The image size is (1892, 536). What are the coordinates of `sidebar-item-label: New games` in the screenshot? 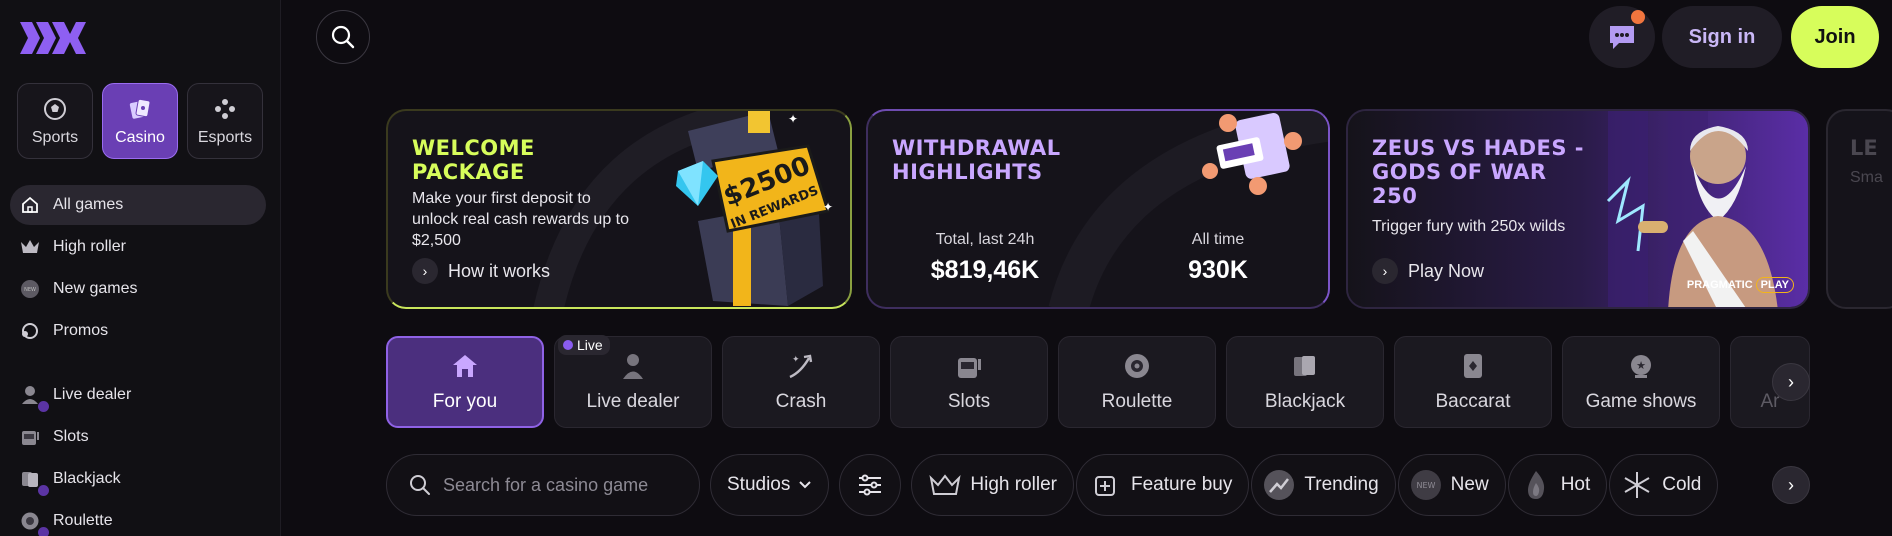 It's located at (95, 288).